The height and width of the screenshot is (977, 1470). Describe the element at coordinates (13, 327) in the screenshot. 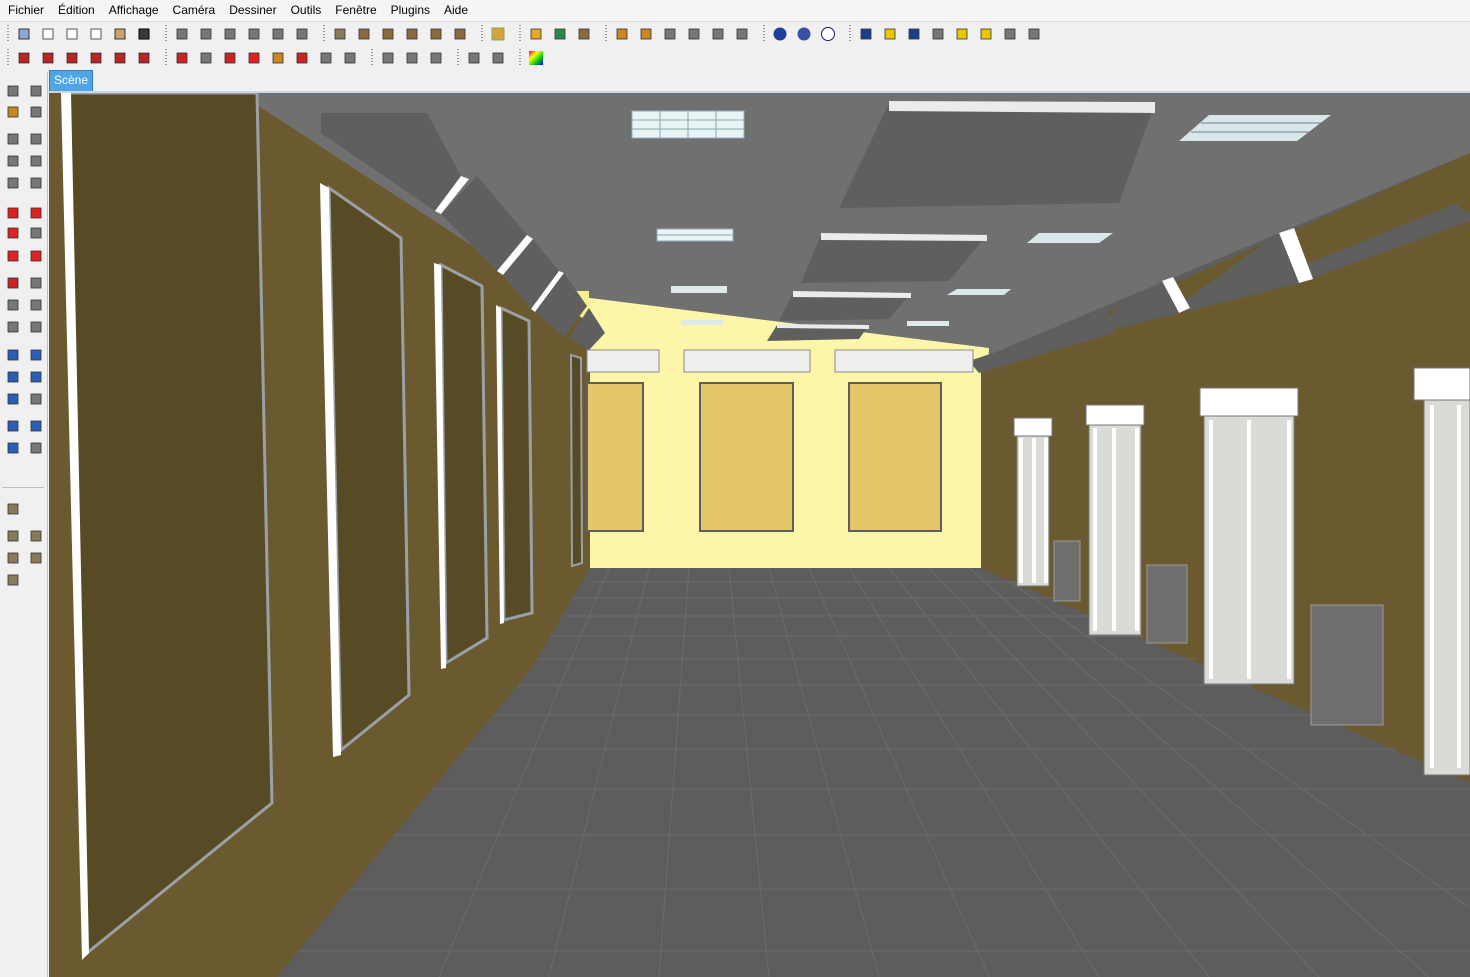

I see `axes-tool` at that location.